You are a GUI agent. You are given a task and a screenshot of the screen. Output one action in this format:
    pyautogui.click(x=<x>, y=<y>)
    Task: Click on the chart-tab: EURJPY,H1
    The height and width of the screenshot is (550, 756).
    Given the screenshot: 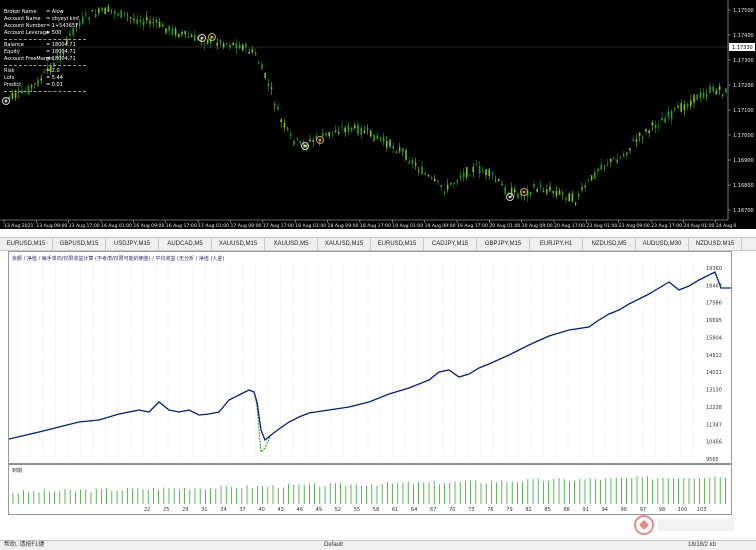 What is the action you would take?
    pyautogui.click(x=556, y=244)
    